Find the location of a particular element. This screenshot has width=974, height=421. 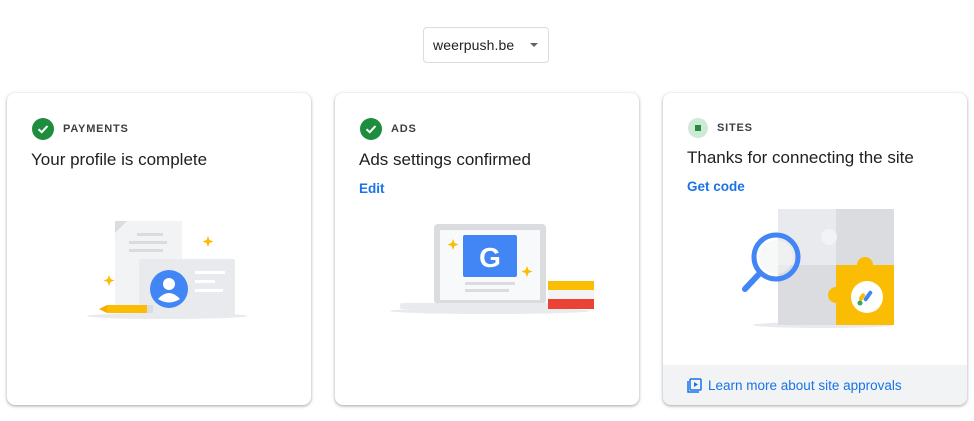

puzzle-search-illustration is located at coordinates (818, 268).